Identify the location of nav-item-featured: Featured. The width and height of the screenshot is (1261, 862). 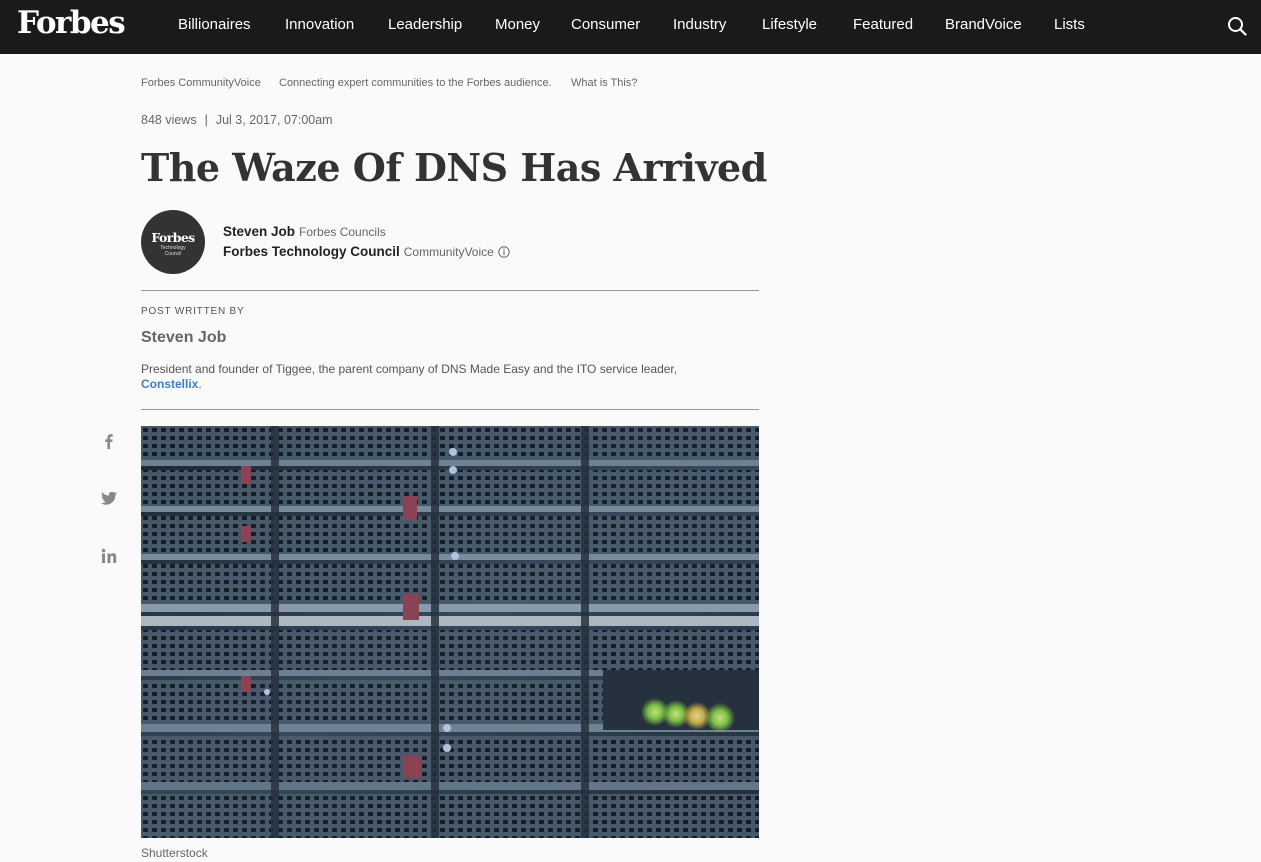
(883, 24).